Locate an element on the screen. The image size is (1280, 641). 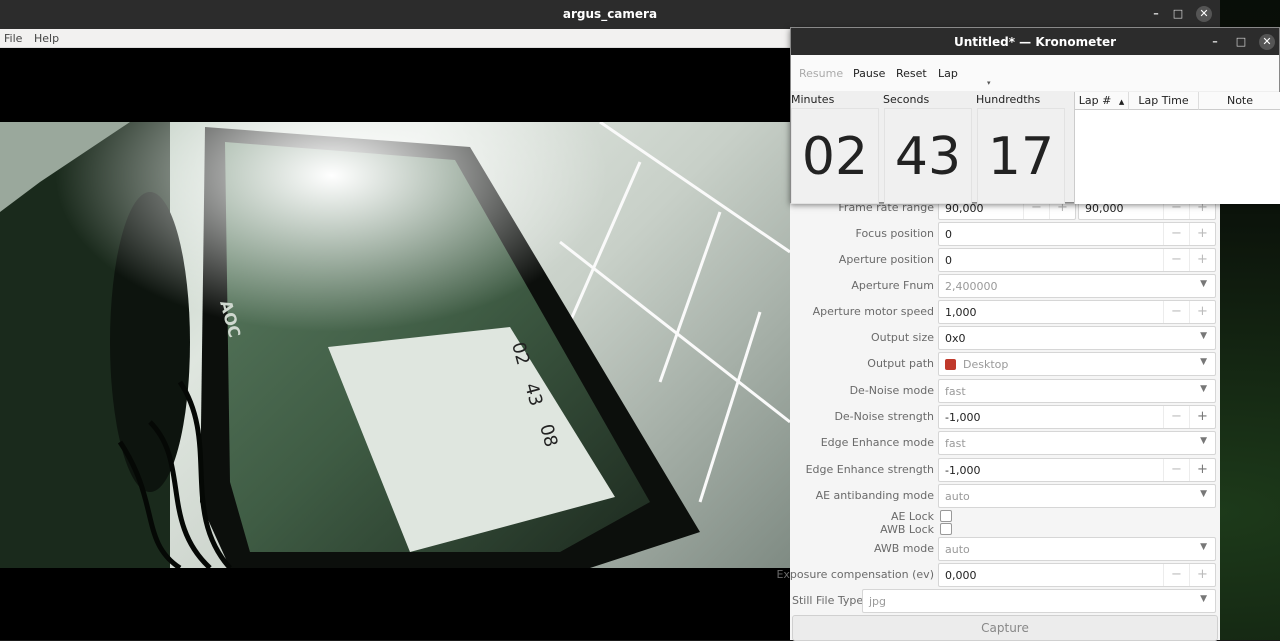
denoise-strength-spinbox: -1,000 − + is located at coordinates (1077, 417).